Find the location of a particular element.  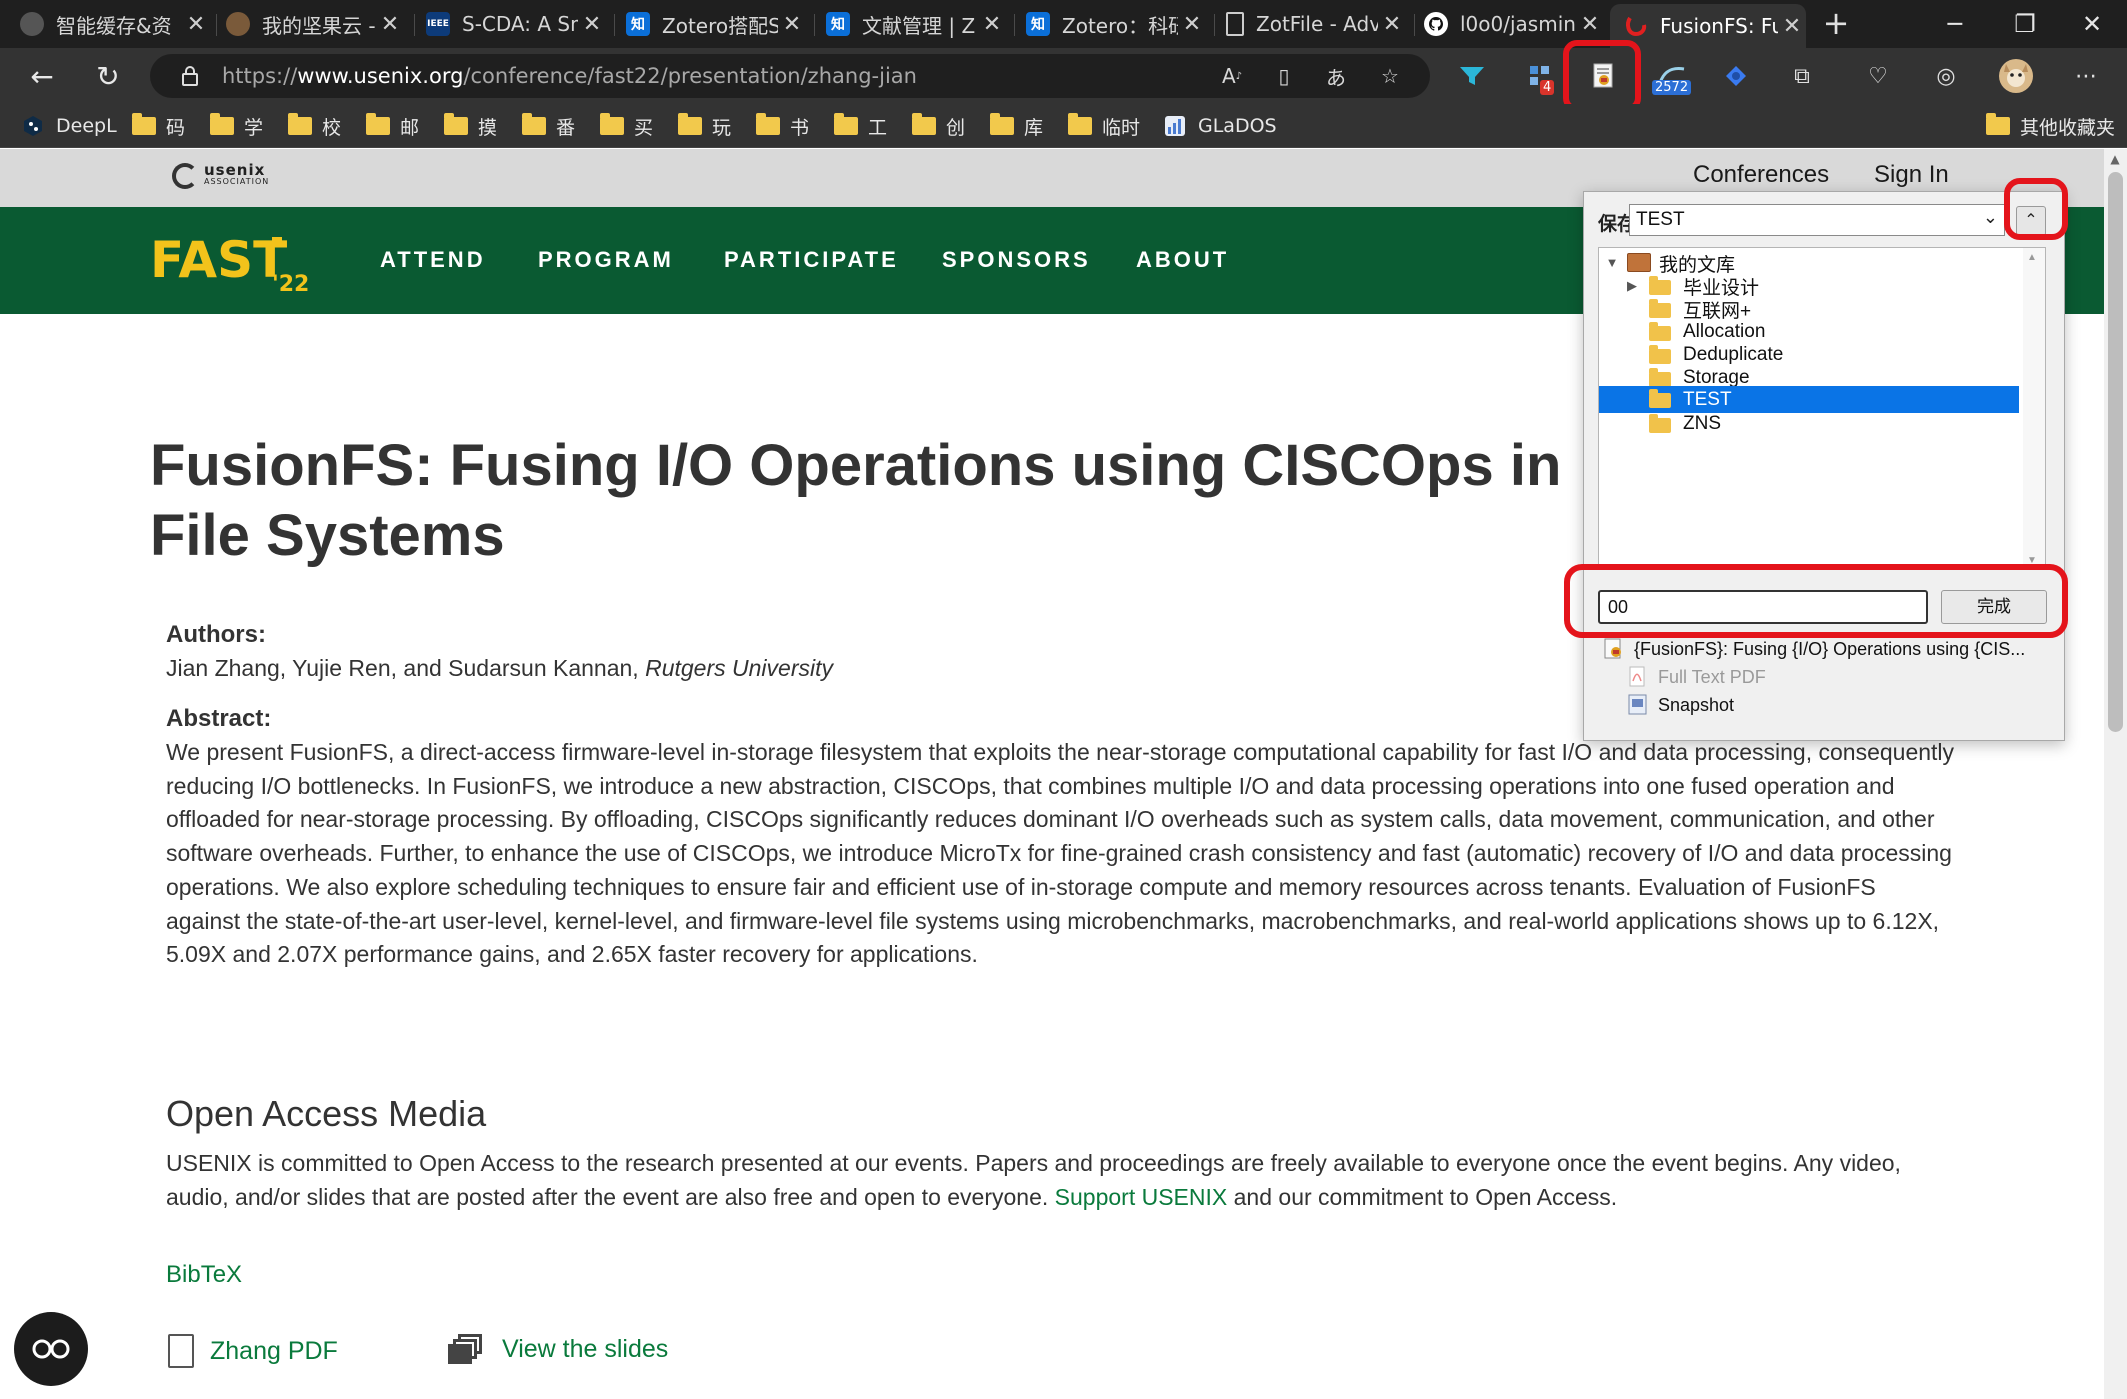

pdf-icon is located at coordinates (1638, 677).